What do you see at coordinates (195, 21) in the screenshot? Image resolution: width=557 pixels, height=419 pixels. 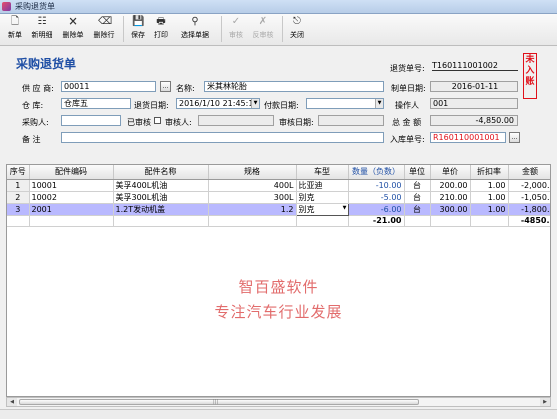 I see `binoculars-icon: ⚲` at bounding box center [195, 21].